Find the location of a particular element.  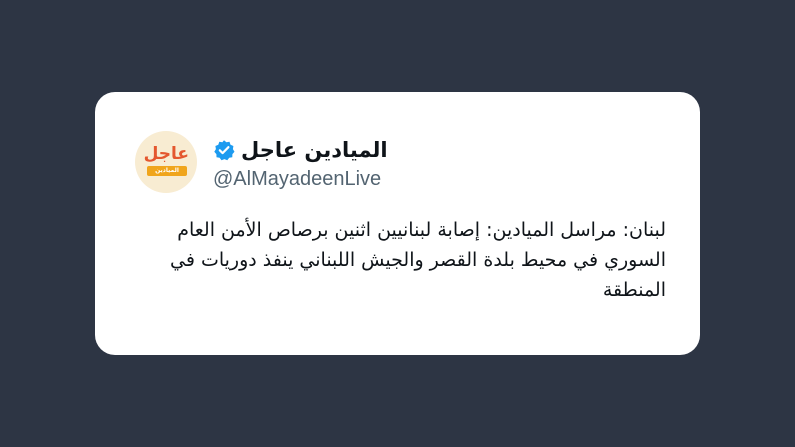

author-name-row: الميادين عاجل is located at coordinates (300, 150).